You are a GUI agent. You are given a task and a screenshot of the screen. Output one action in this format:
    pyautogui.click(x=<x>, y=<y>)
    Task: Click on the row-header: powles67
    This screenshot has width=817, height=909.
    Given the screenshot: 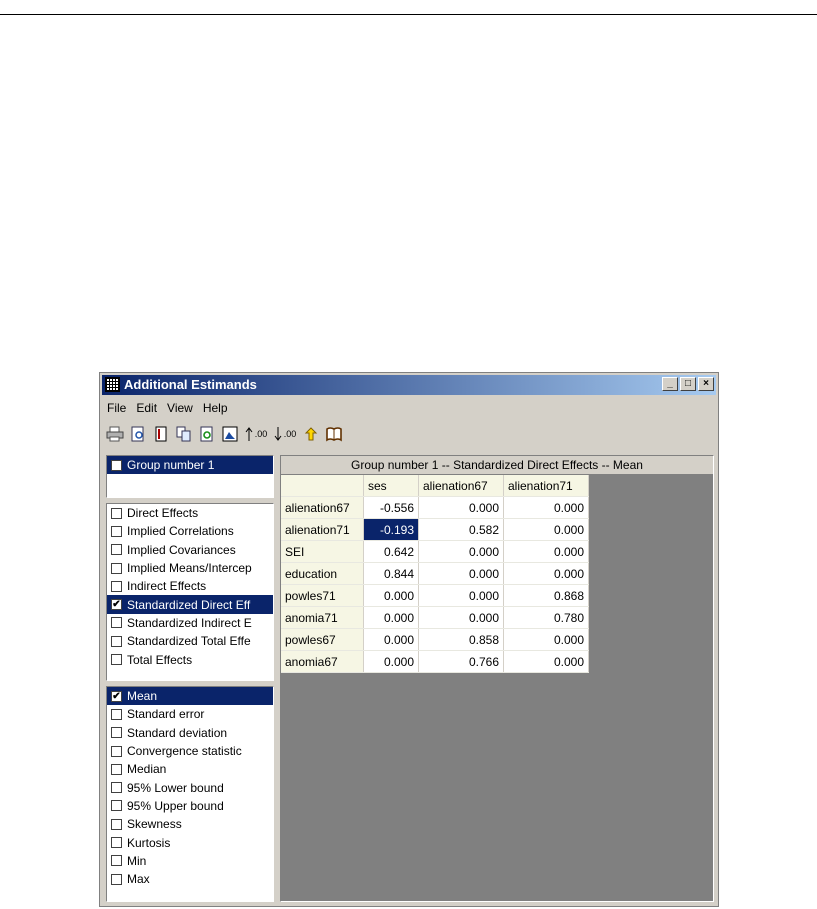 What is the action you would take?
    pyautogui.click(x=322, y=639)
    